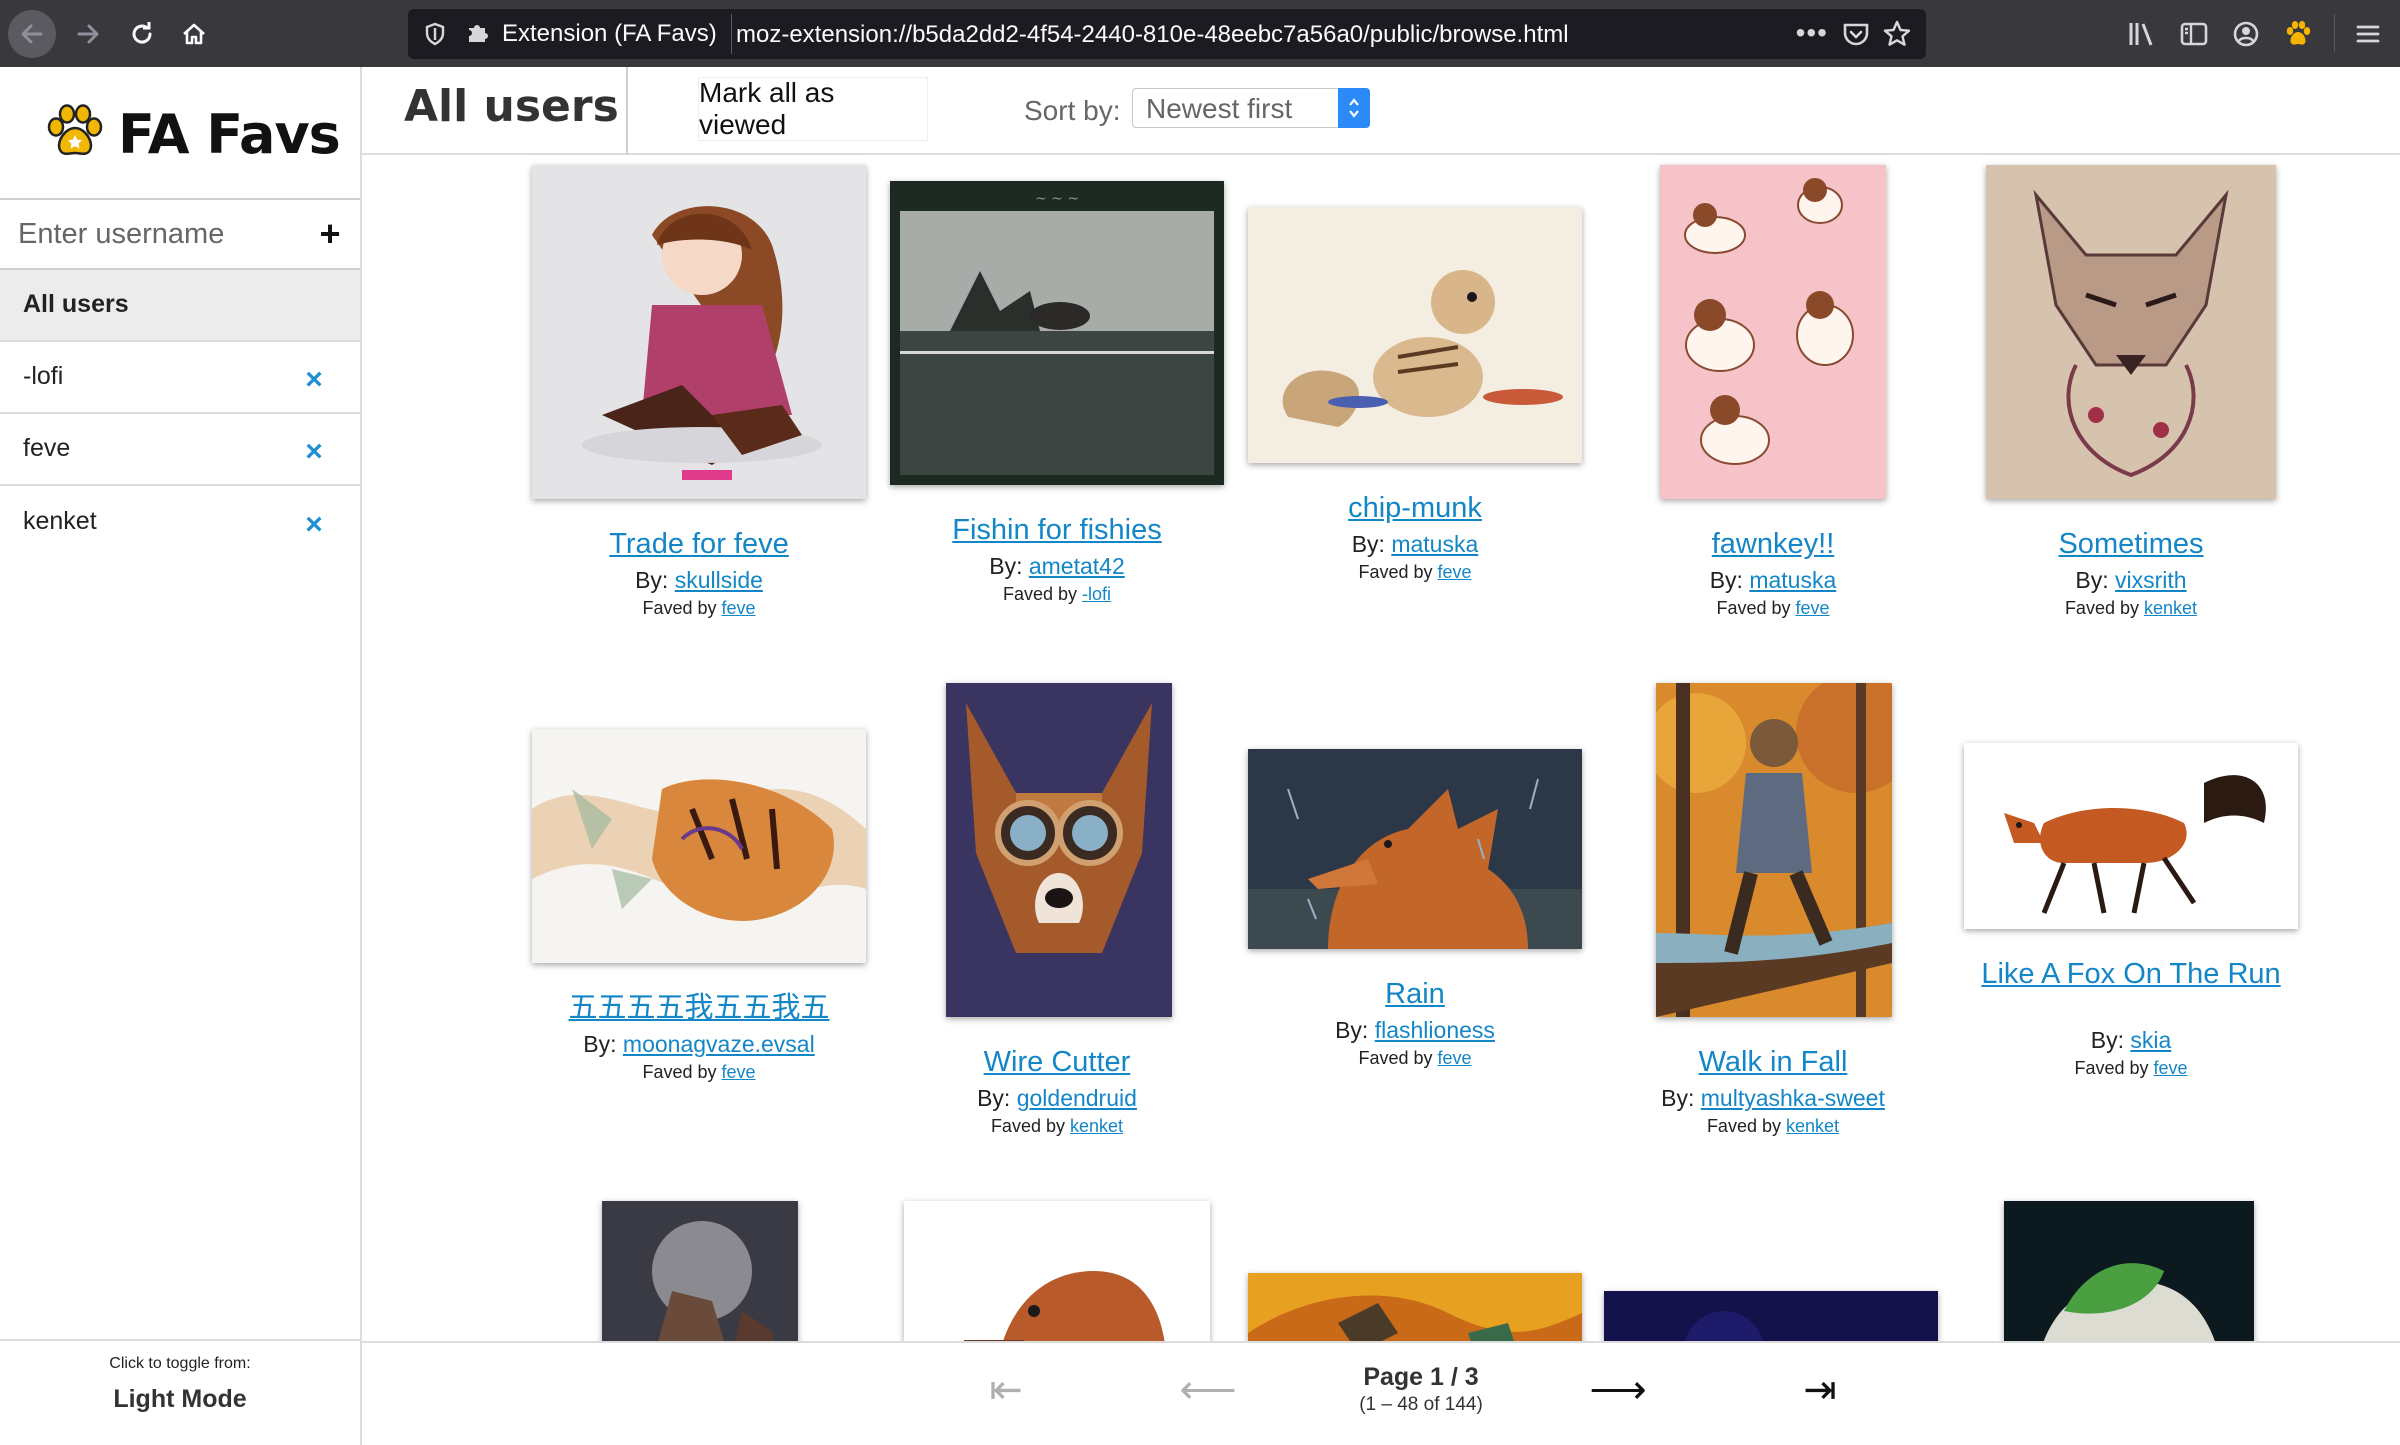  I want to click on faved-by-user-link: -lofi, so click(1096, 594).